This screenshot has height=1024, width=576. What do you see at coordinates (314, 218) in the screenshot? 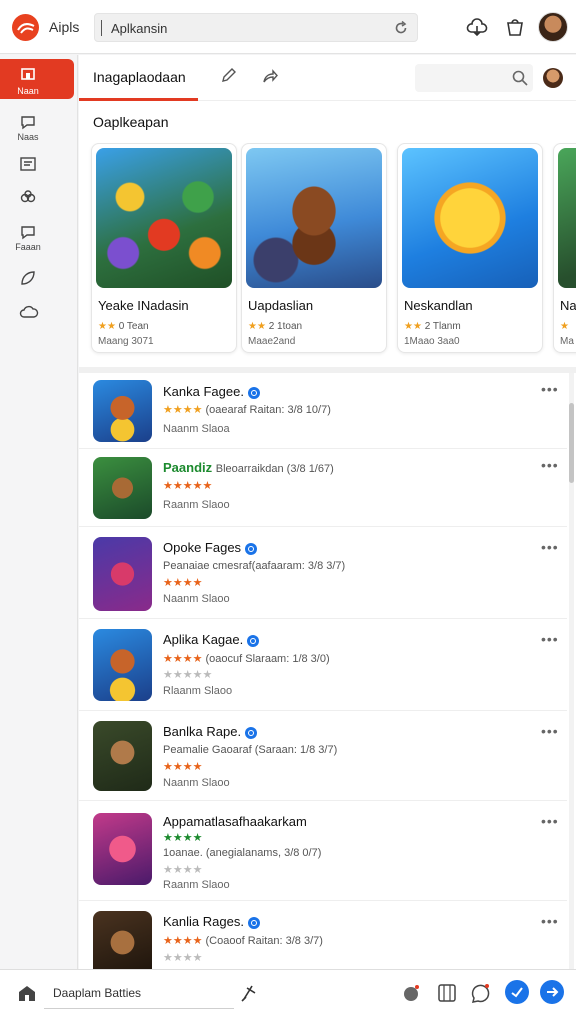
I see `game-artwork` at bounding box center [314, 218].